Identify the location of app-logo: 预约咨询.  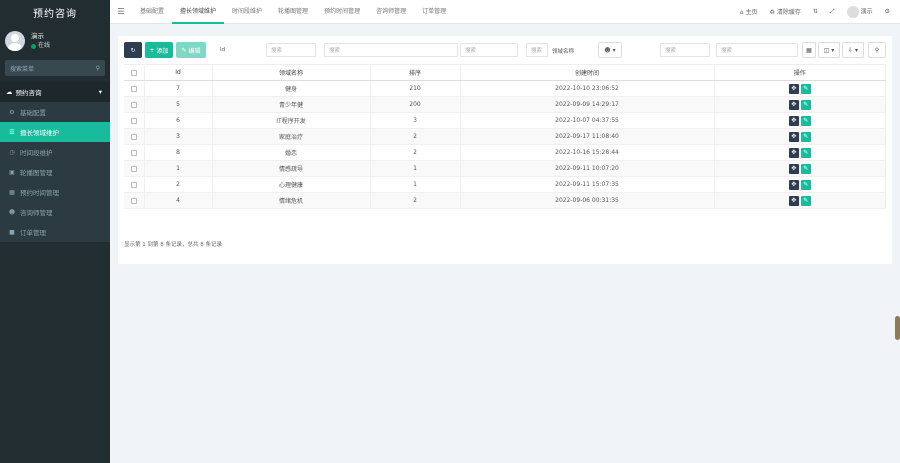
(55, 12).